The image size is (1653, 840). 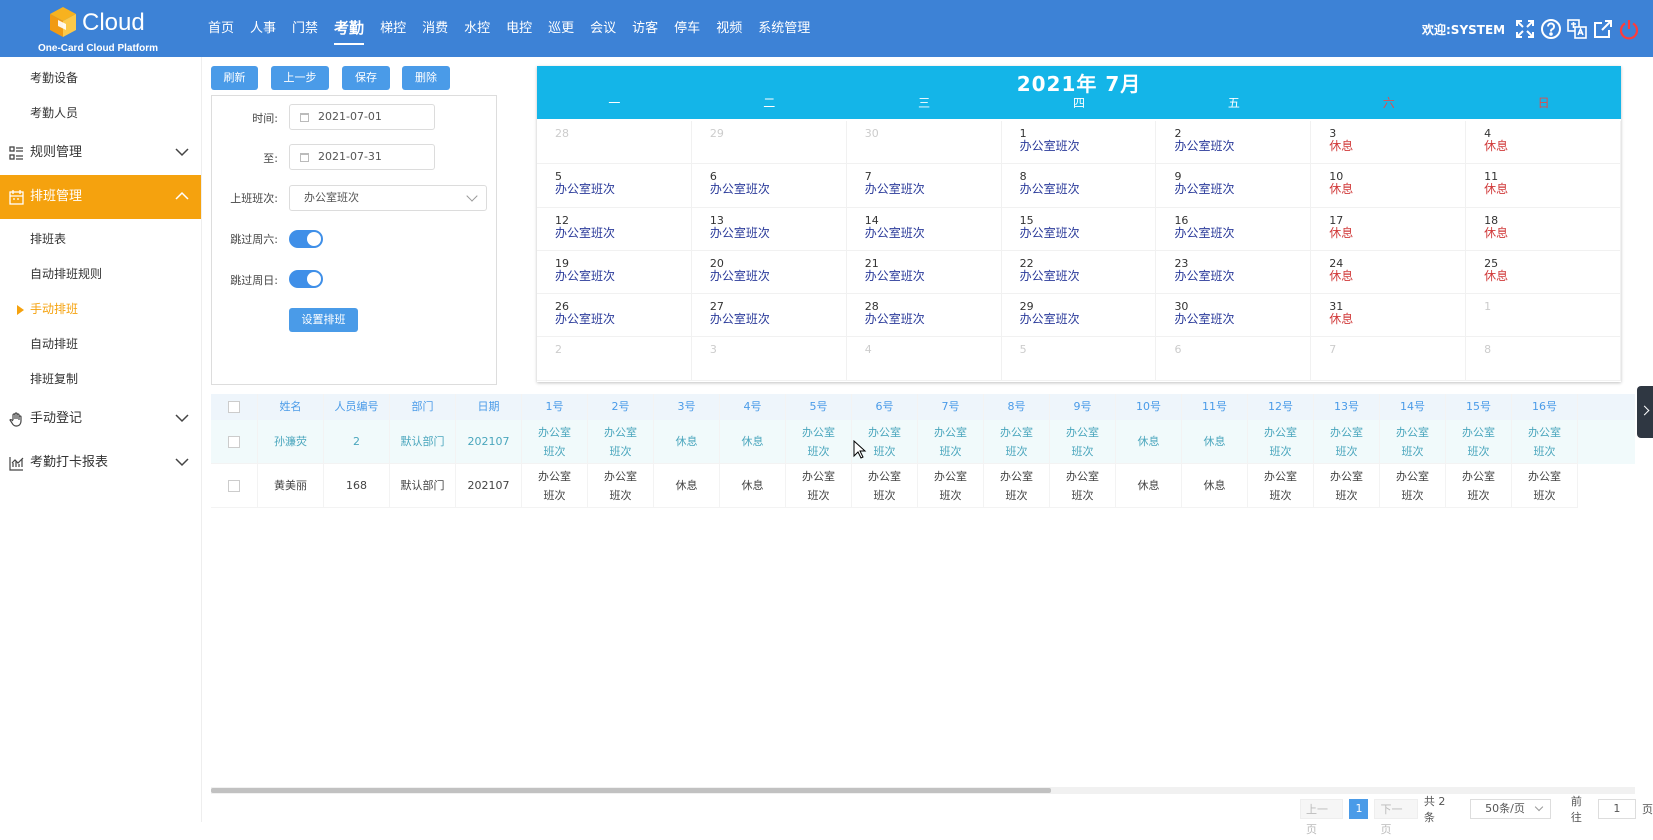 I want to click on calendar-day: 16 办公室班次, so click(x=1234, y=228).